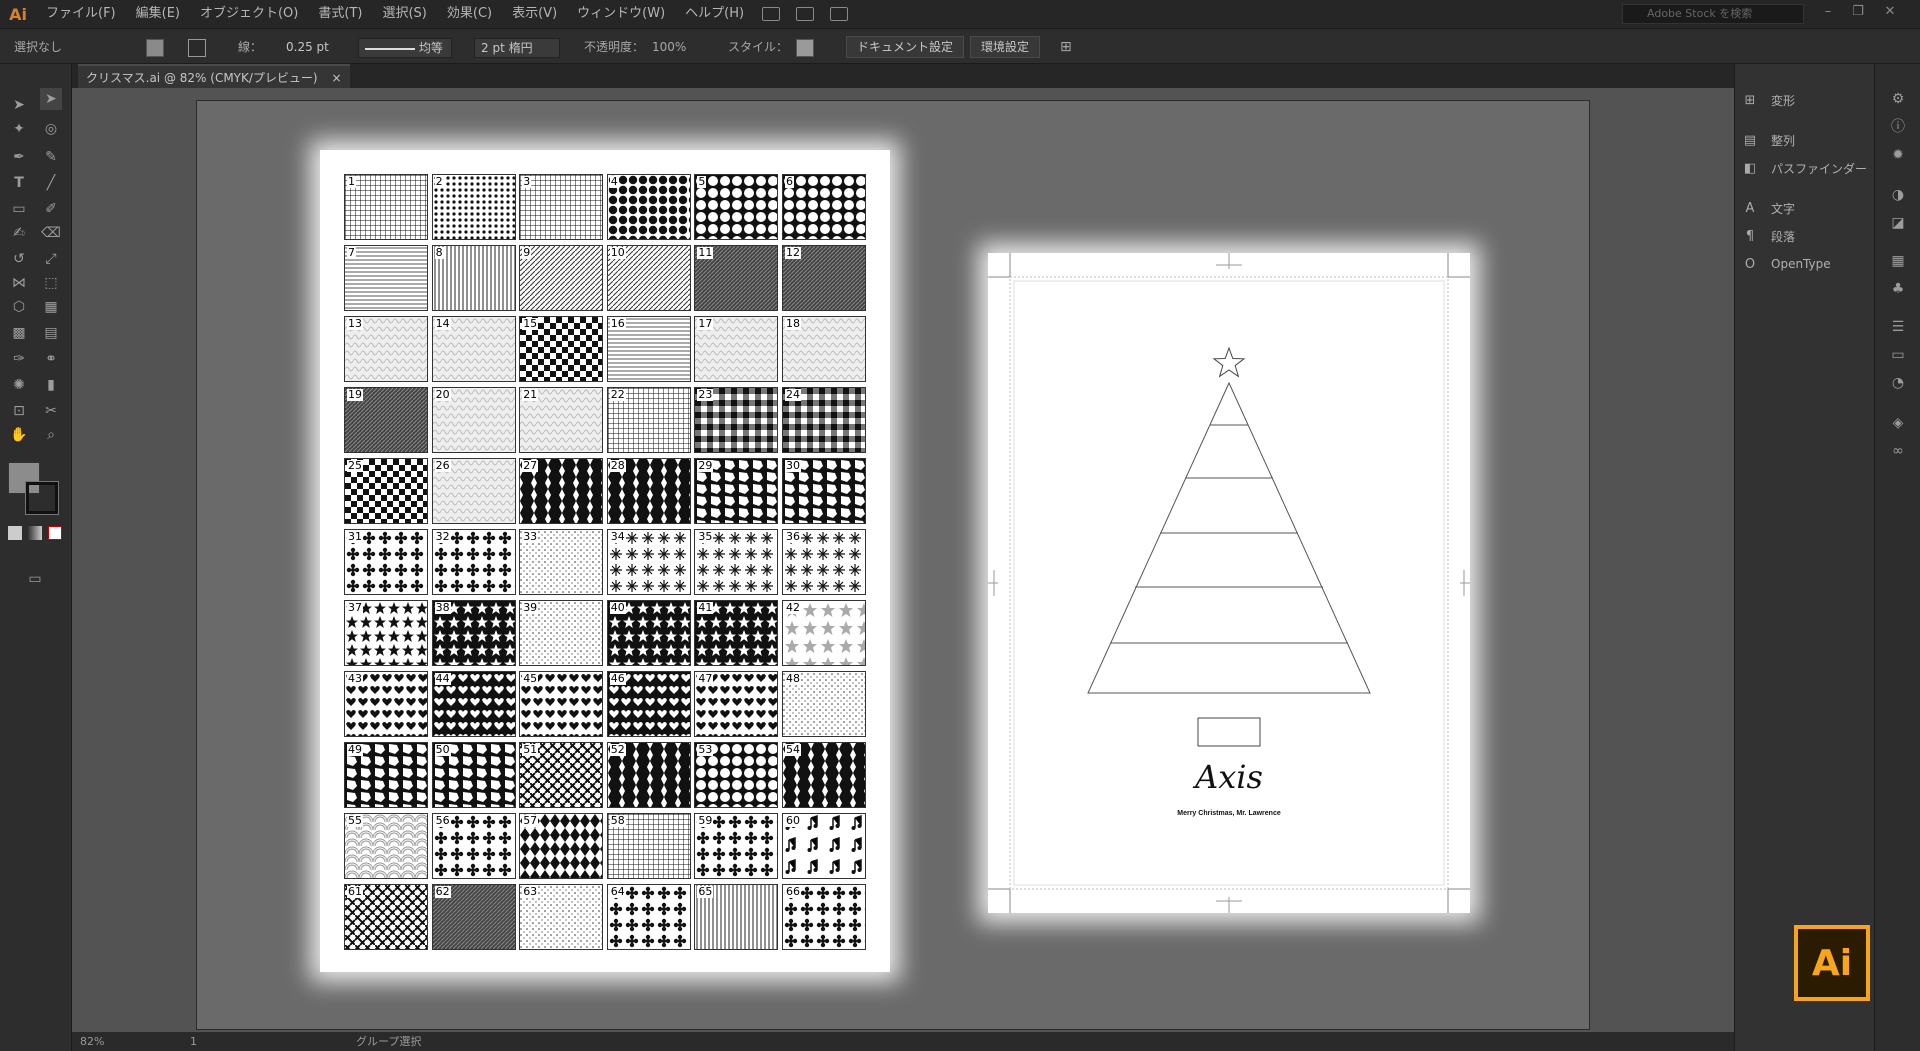 The width and height of the screenshot is (1920, 1051). What do you see at coordinates (736, 207) in the screenshot?
I see `pattern-swatch: 5` at bounding box center [736, 207].